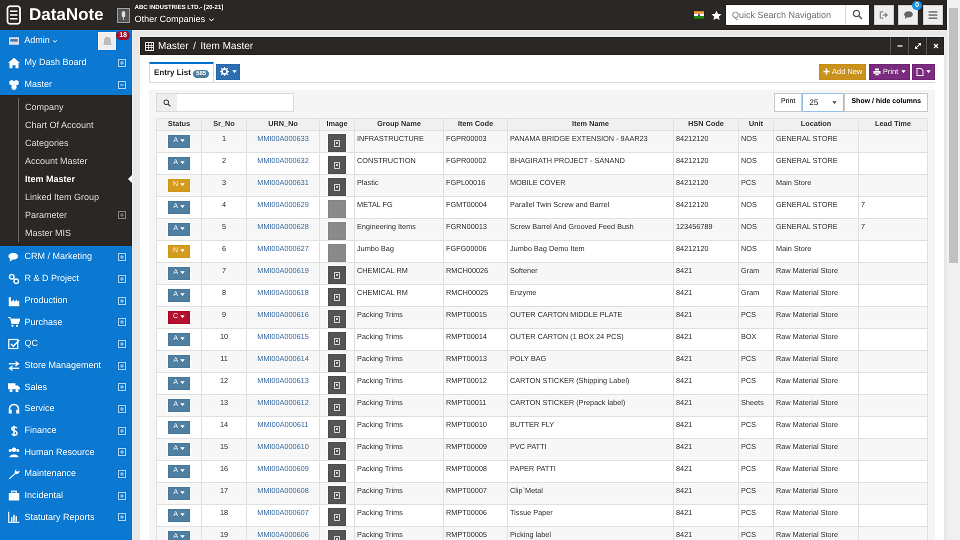 This screenshot has height=540, width=960. I want to click on submenu-item: Linked Item Group, so click(75, 197).